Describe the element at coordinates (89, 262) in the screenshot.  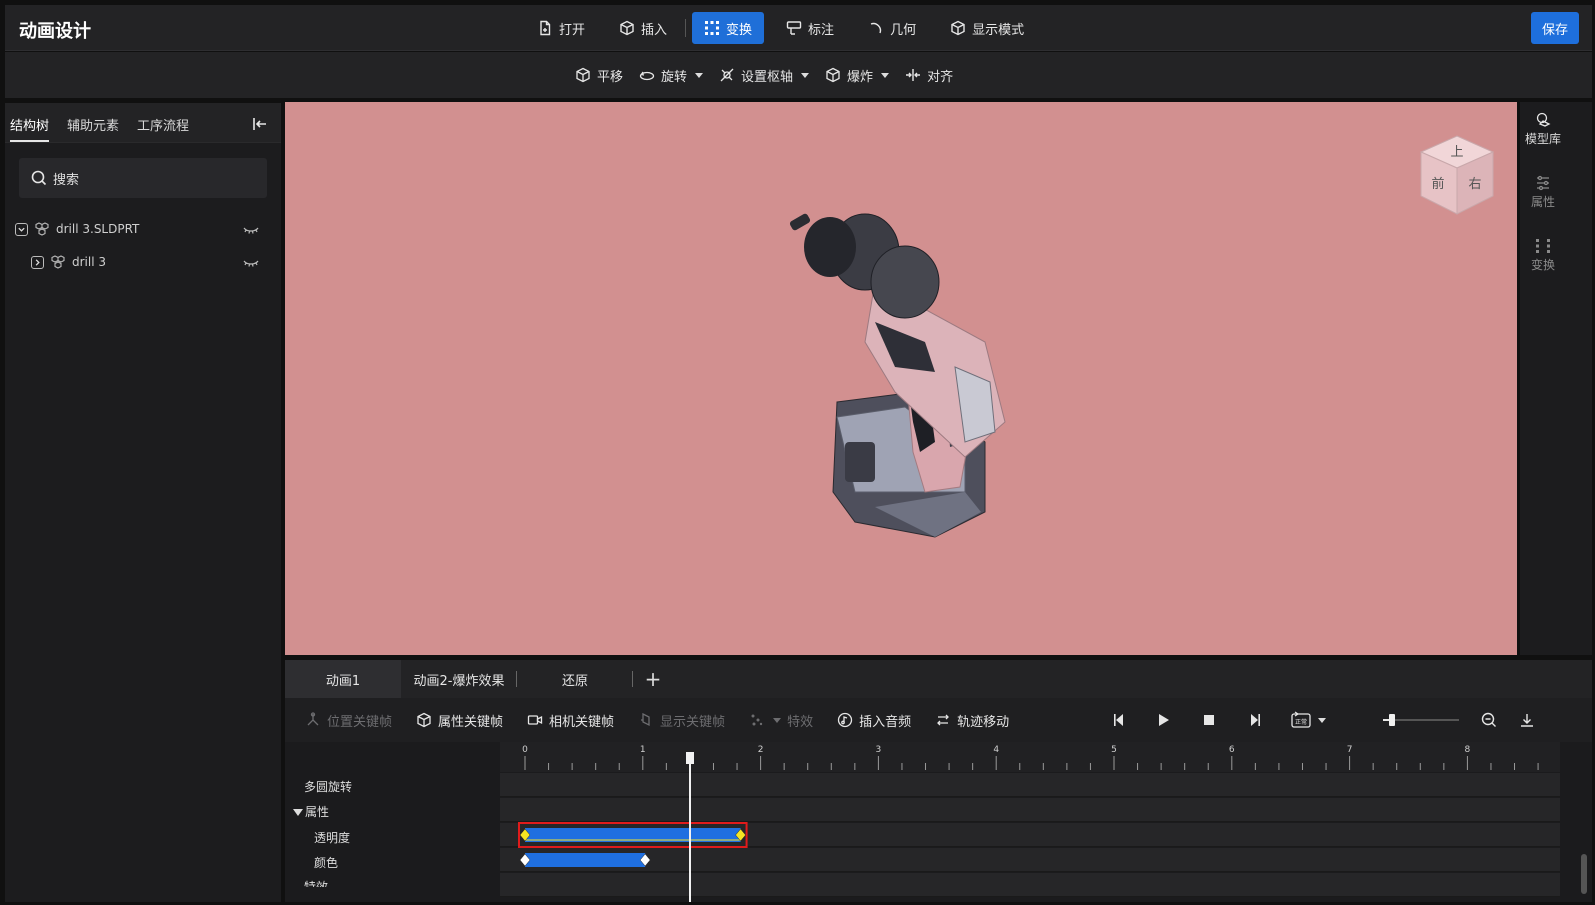
I see `tree-item-label: drill 3` at that location.